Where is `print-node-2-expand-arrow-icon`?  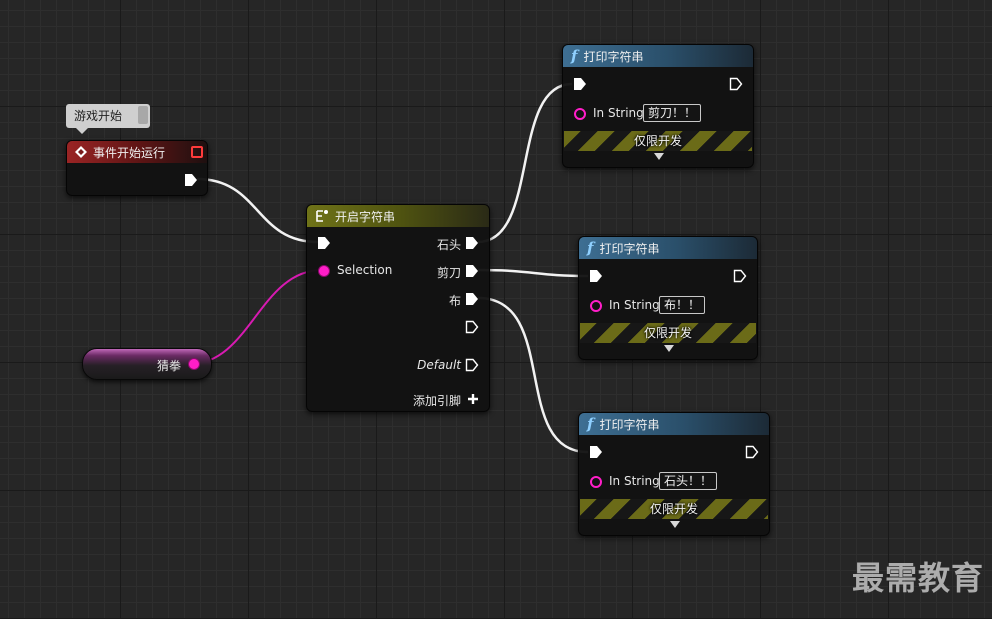 print-node-2-expand-arrow-icon is located at coordinates (669, 348).